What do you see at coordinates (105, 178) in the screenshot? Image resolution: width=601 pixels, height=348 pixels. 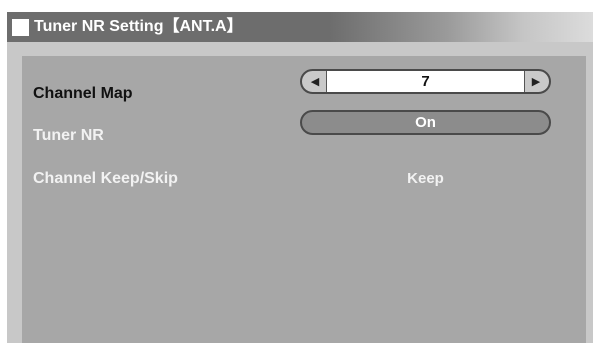 I see `channel-keep-skip-label: Channel Keep/Skip` at bounding box center [105, 178].